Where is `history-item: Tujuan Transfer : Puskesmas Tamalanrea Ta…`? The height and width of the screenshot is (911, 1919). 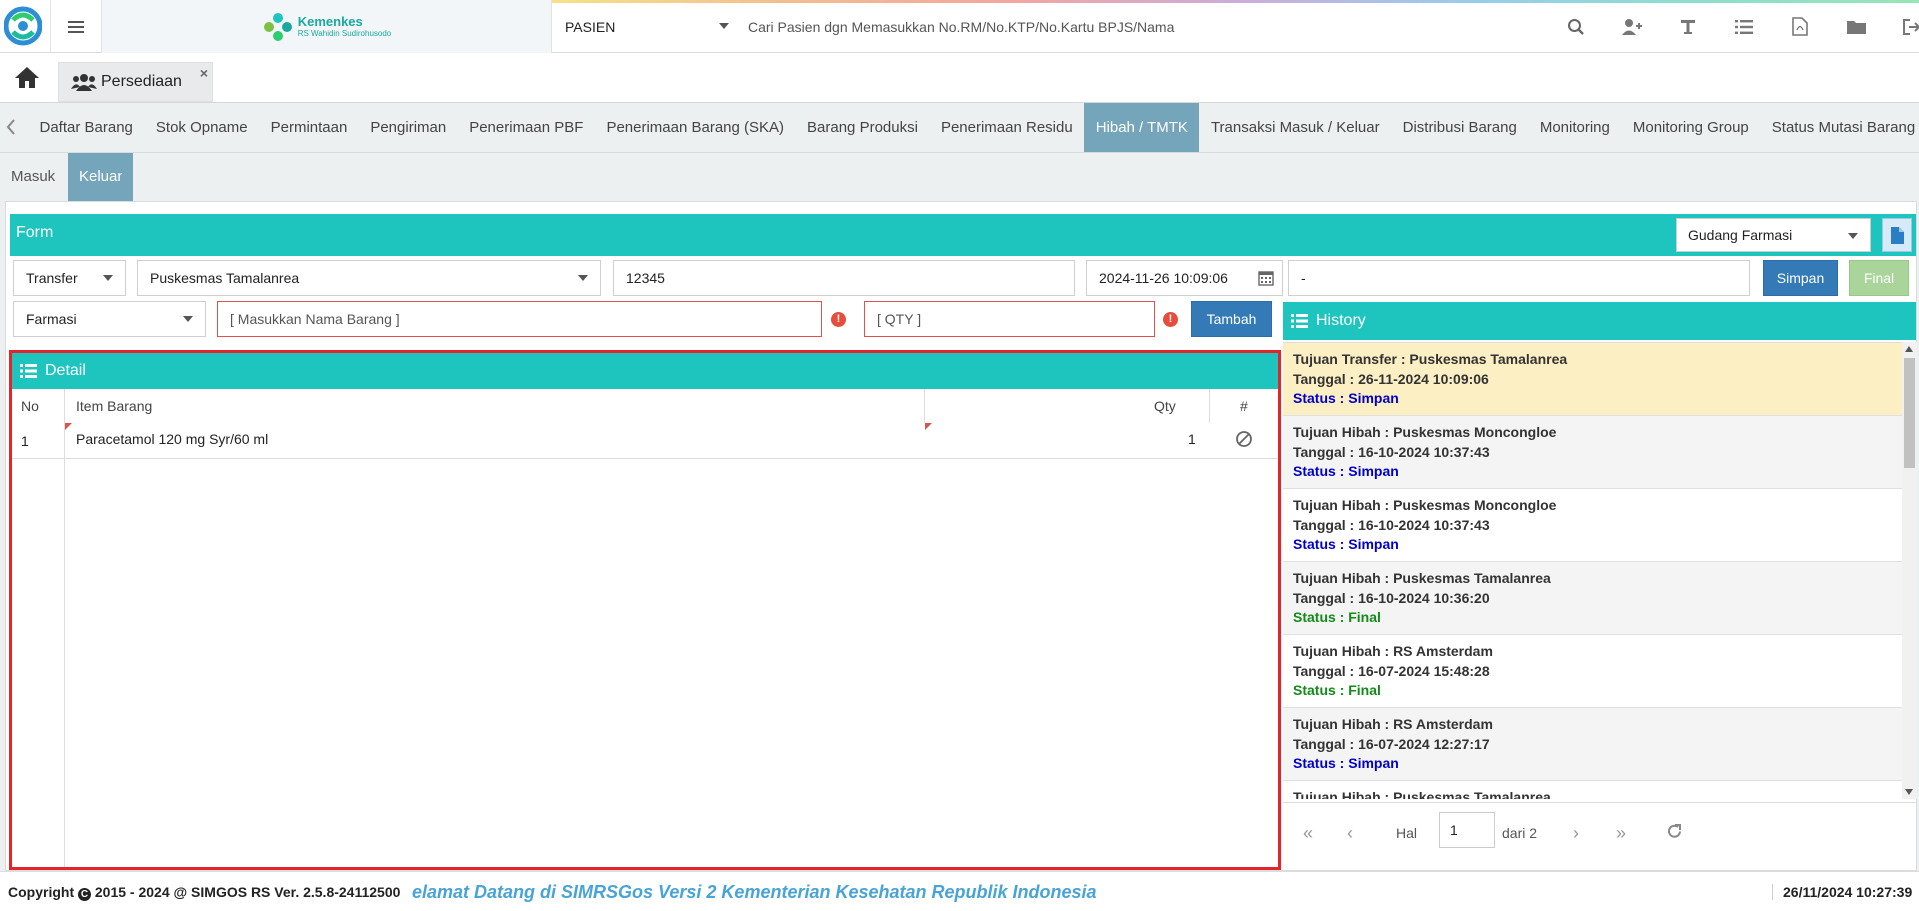 history-item: Tujuan Transfer : Puskesmas Tamalanrea Ta… is located at coordinates (1592, 379).